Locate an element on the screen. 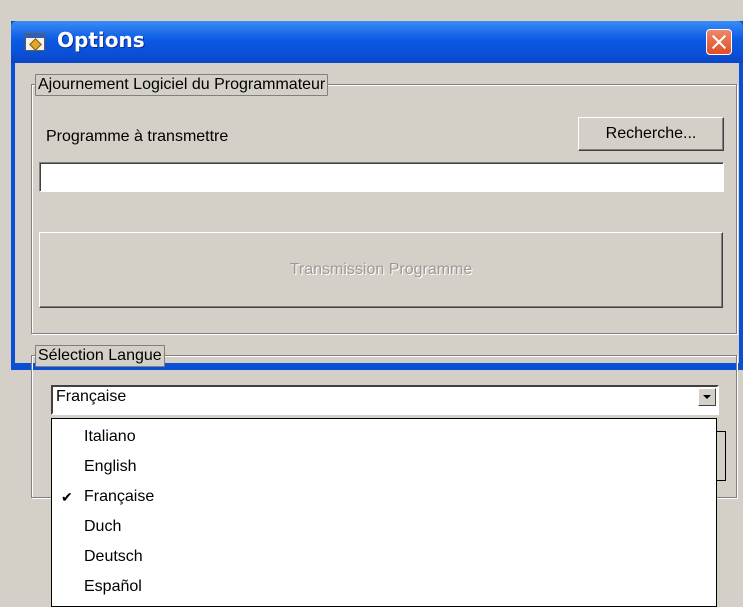  option-label: Deutsch is located at coordinates (113, 556).